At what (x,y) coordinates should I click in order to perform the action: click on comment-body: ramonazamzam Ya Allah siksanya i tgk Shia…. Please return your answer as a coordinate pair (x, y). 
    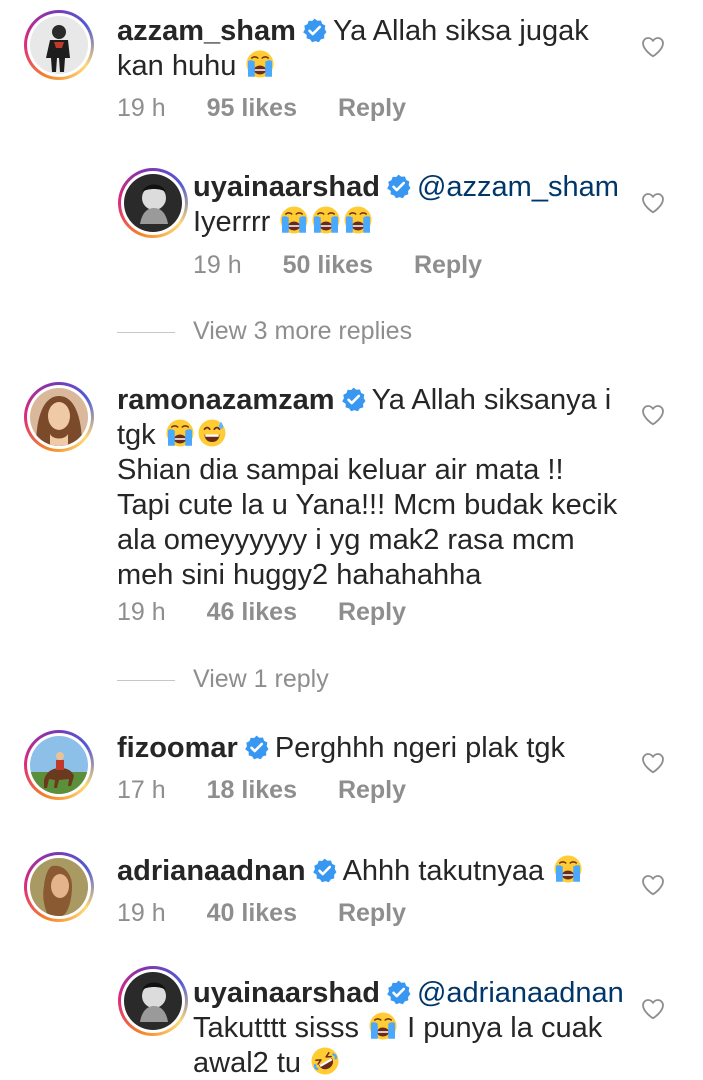
    Looking at the image, I should click on (387, 488).